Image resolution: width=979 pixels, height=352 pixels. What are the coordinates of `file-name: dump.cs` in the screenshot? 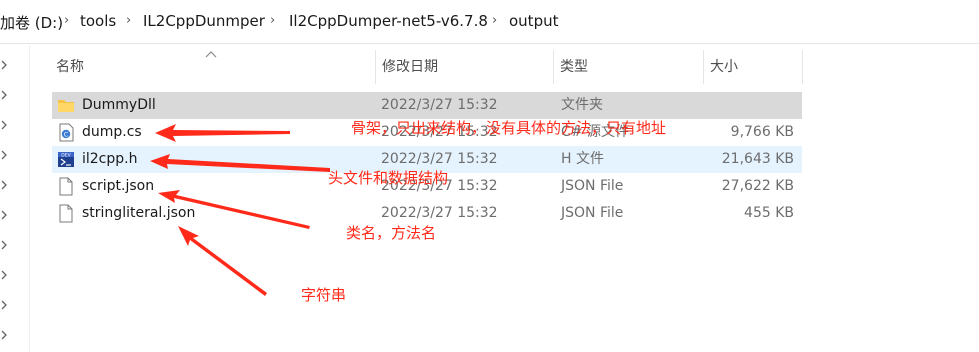 It's located at (112, 132).